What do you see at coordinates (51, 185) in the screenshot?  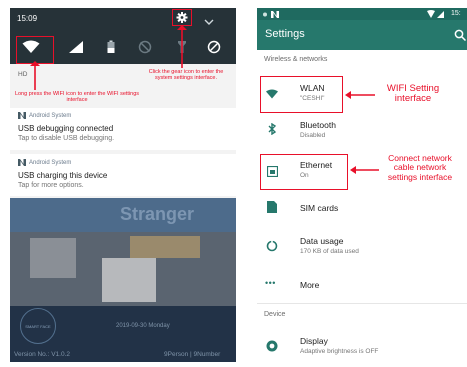 I see `notification-subtitle: Tap for more options.` at bounding box center [51, 185].